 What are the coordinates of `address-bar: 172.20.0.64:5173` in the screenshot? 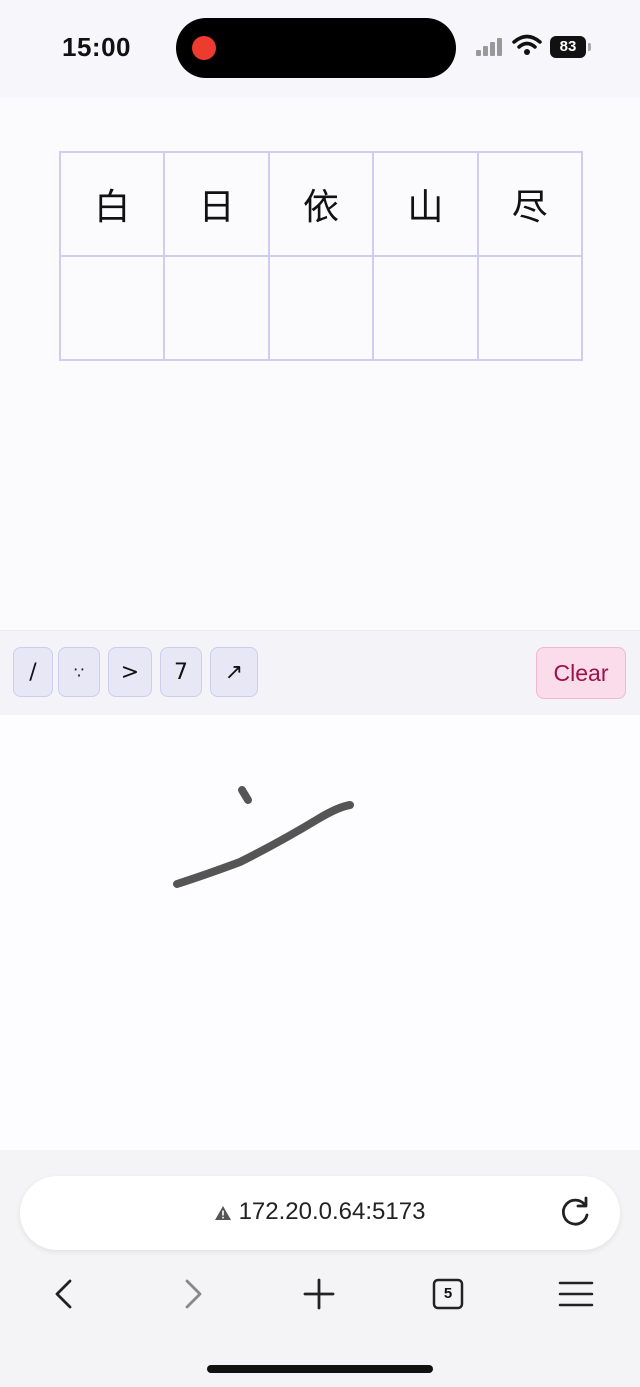 It's located at (320, 1213).